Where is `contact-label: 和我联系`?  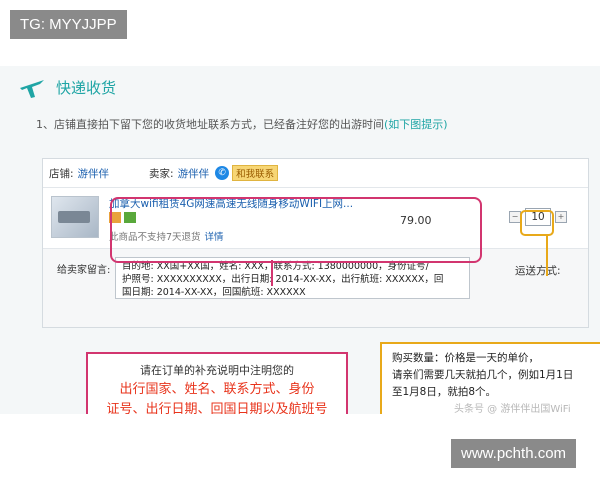 contact-label: 和我联系 is located at coordinates (255, 173).